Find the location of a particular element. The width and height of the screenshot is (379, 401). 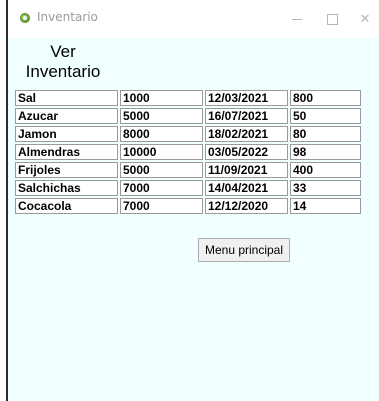

table-row: Sal 1000 12/03/2021 800 is located at coordinates (188, 98).